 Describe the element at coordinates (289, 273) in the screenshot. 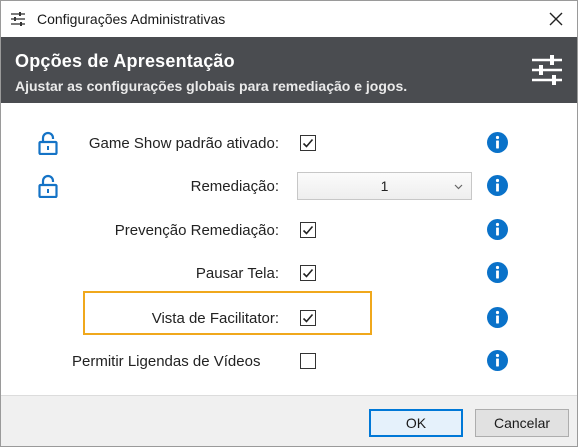

I see `setting-row-pausar: Pausar Tela:` at that location.